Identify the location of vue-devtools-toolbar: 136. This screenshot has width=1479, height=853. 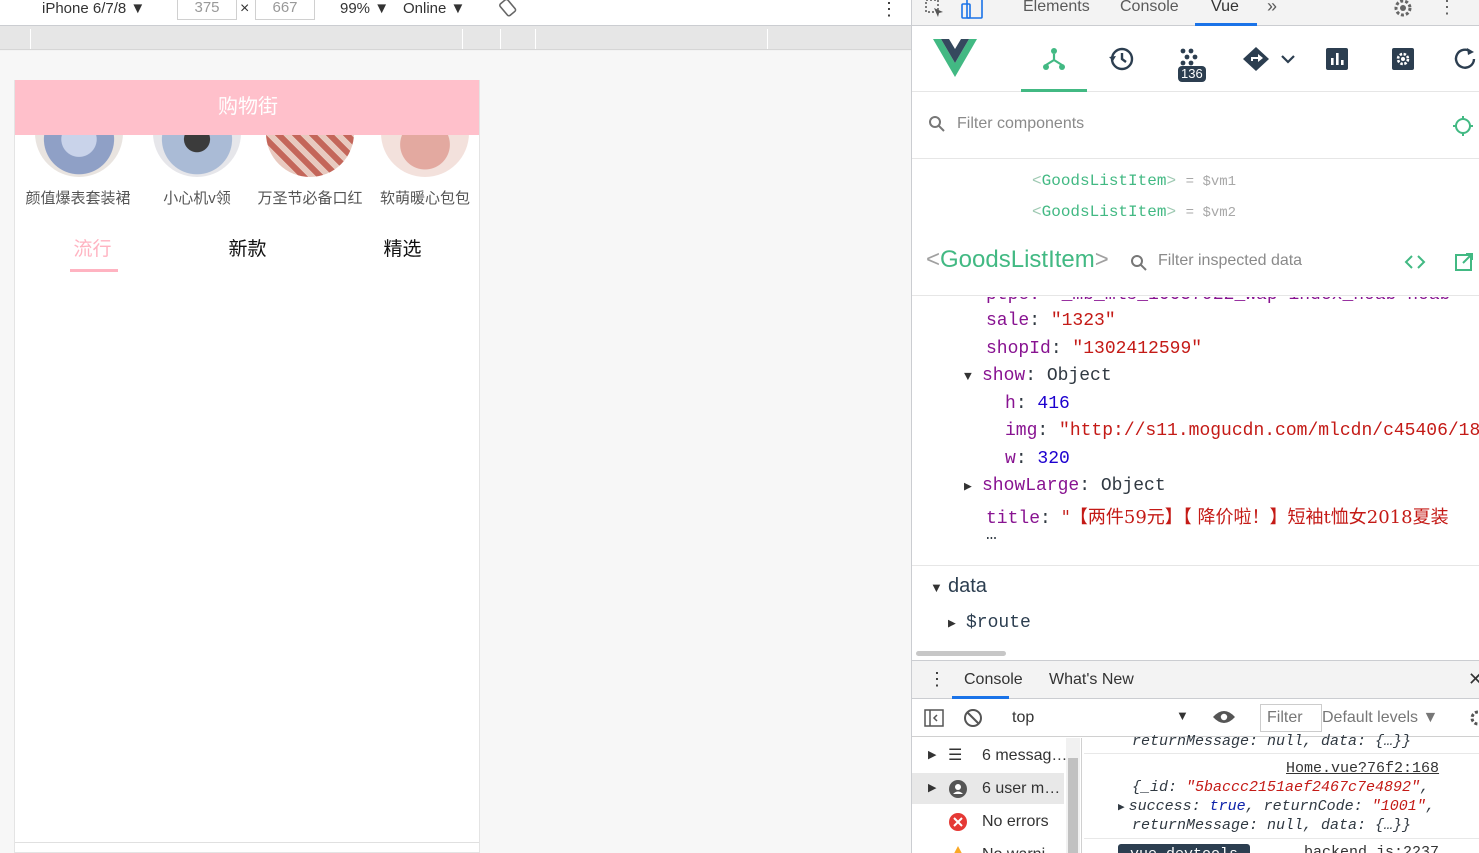
(1195, 59).